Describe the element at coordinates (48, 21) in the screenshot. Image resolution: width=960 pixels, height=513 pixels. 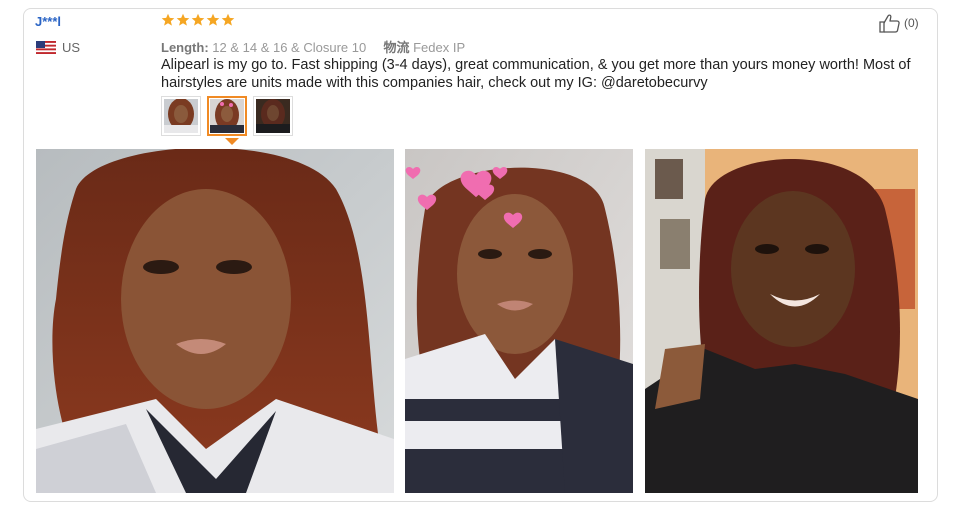
I see `reviewer-name: J***l` at that location.